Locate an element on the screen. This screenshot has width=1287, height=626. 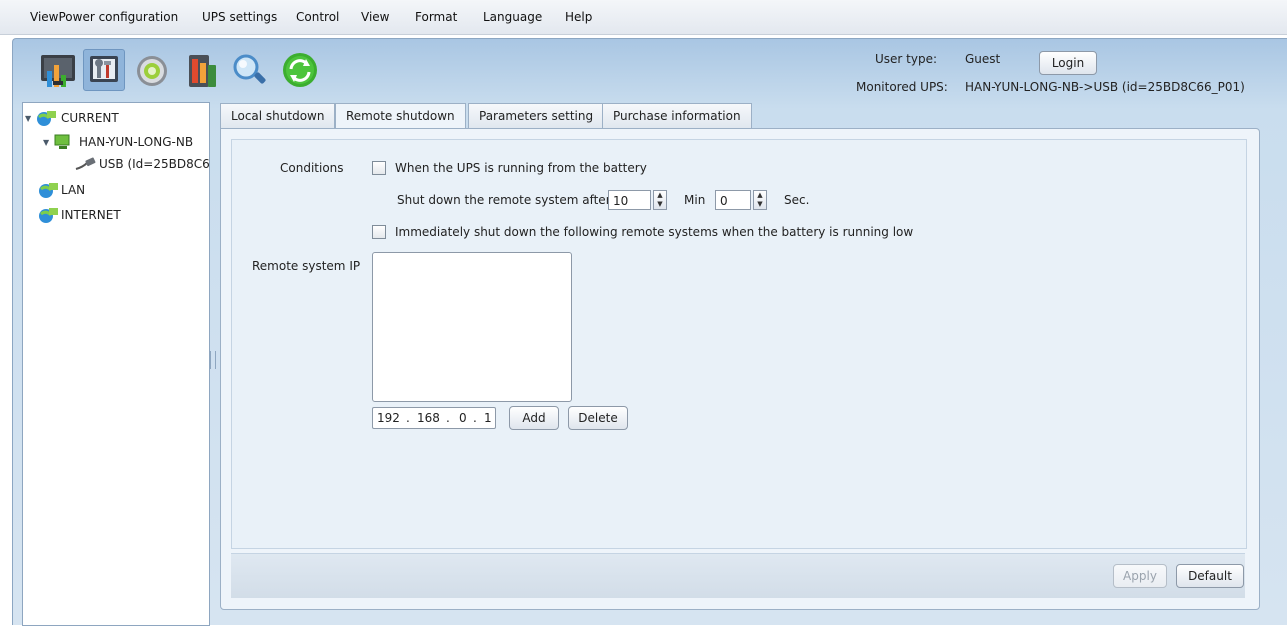
menu-help: Help is located at coordinates (578, 17).